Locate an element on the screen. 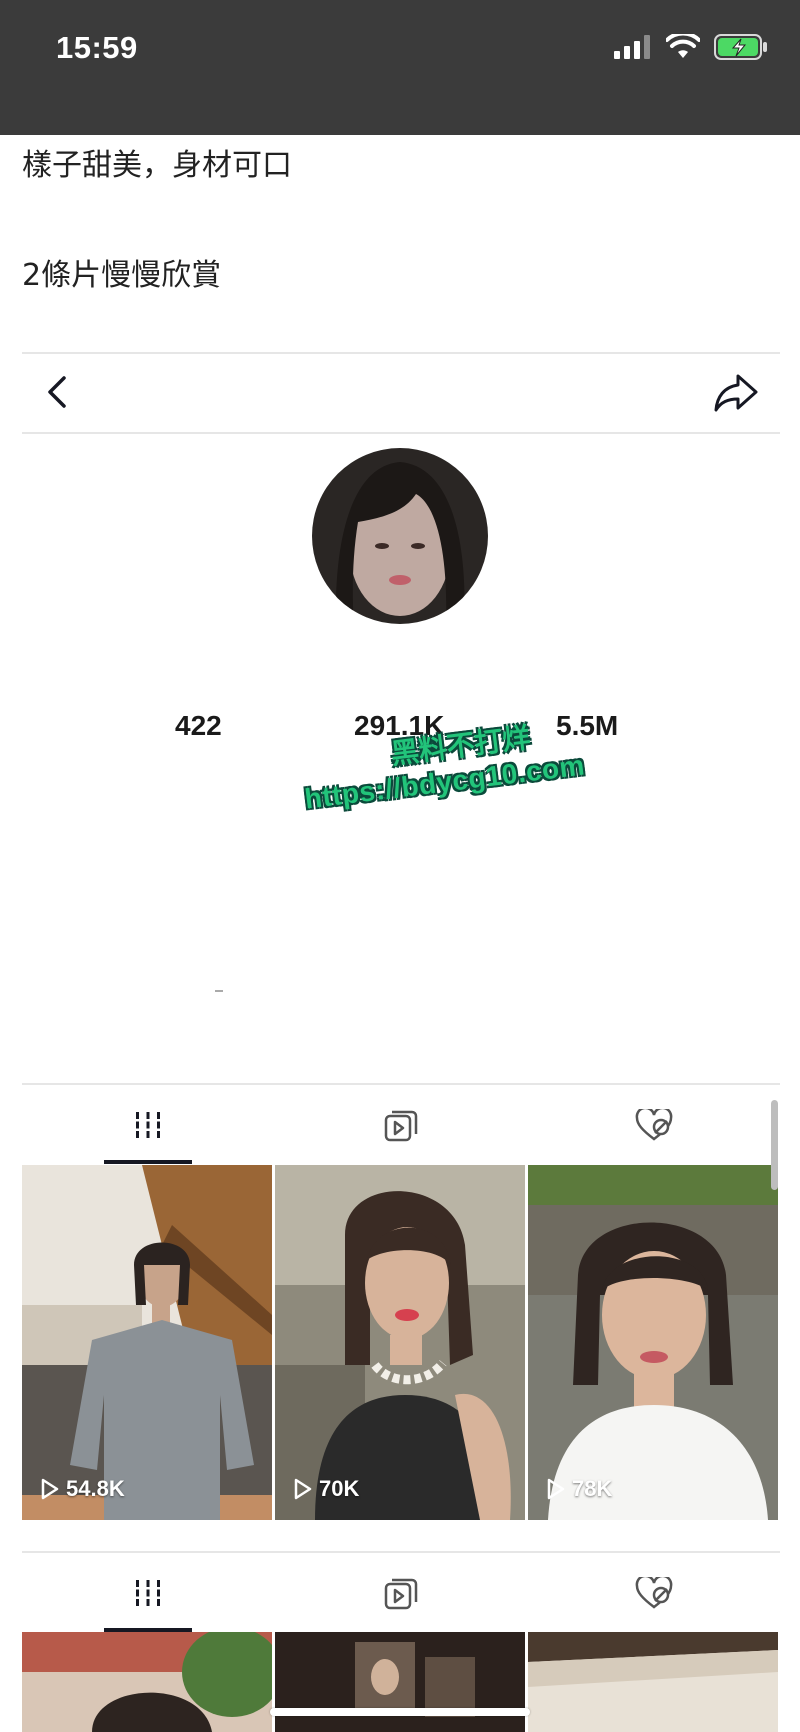  scrollbar is located at coordinates (774, 1145).